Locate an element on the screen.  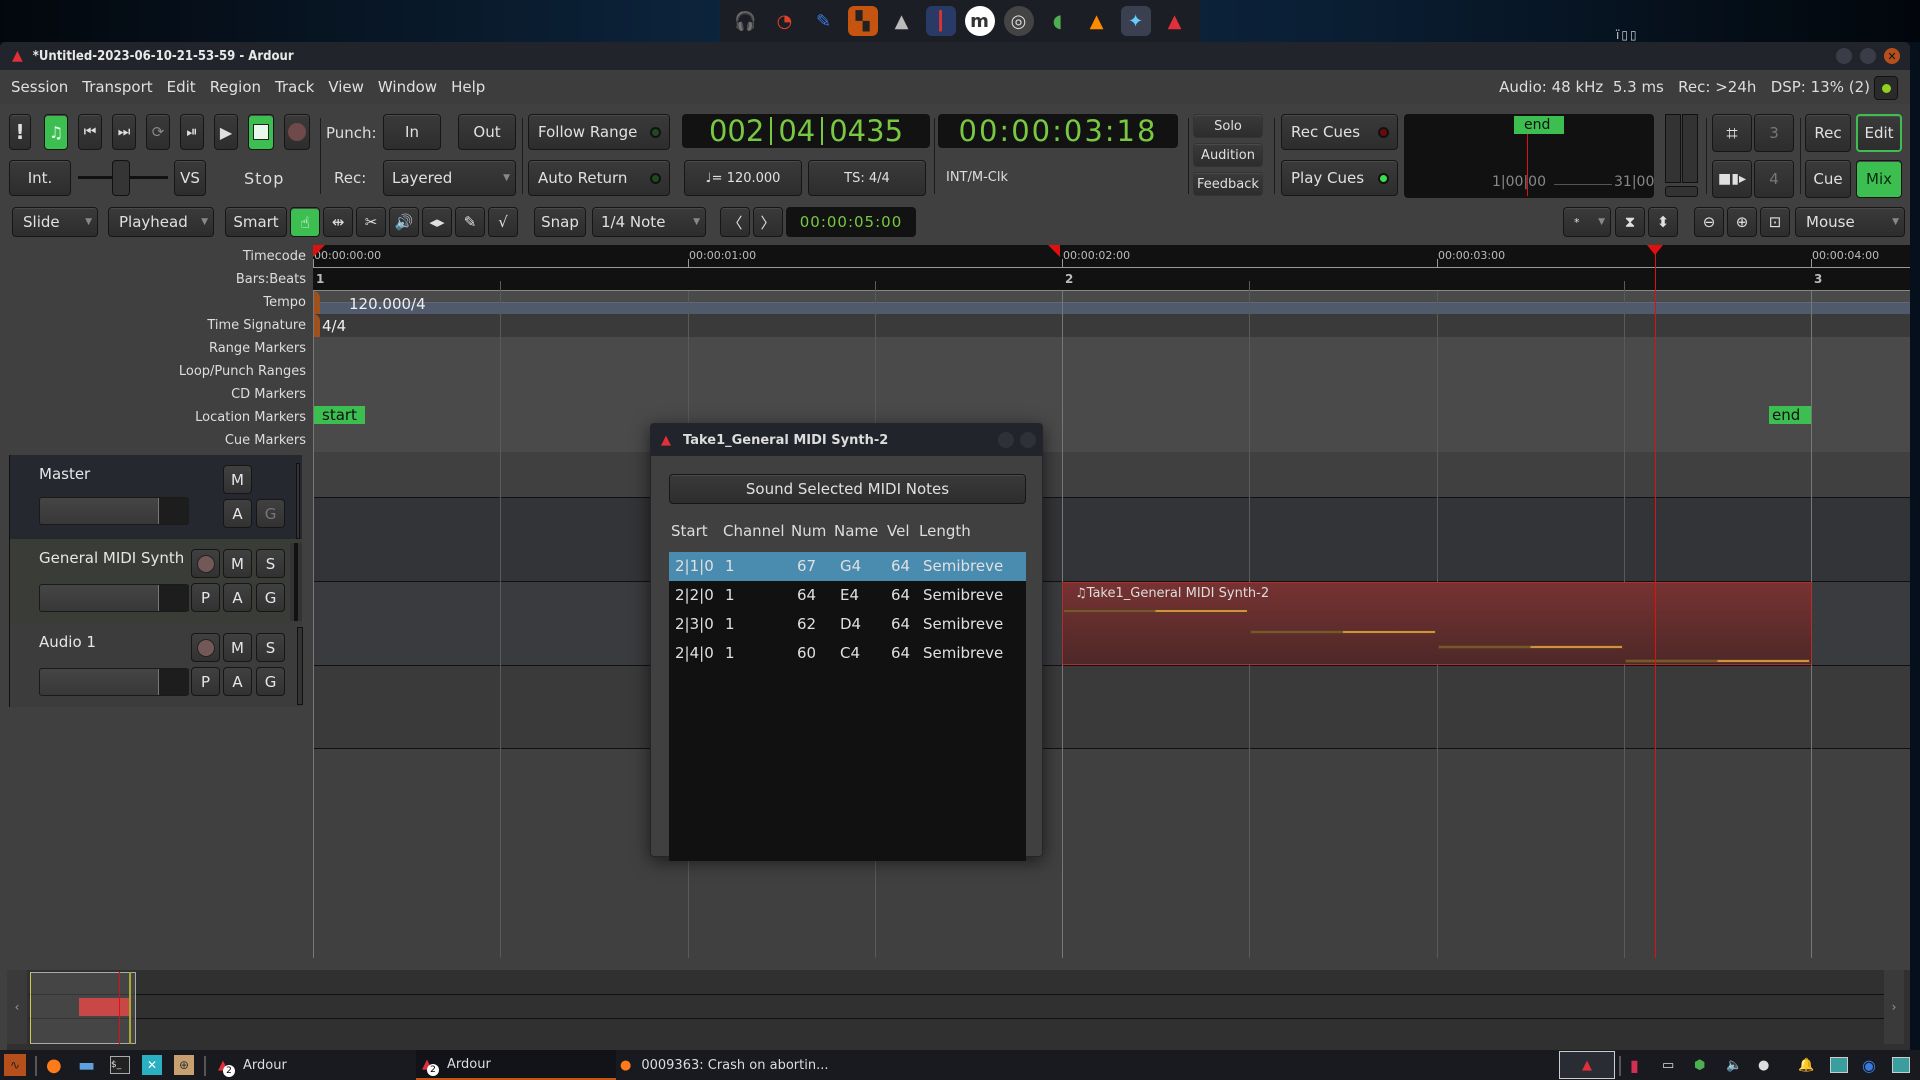
blender-icon: ◔ is located at coordinates (785, 21).